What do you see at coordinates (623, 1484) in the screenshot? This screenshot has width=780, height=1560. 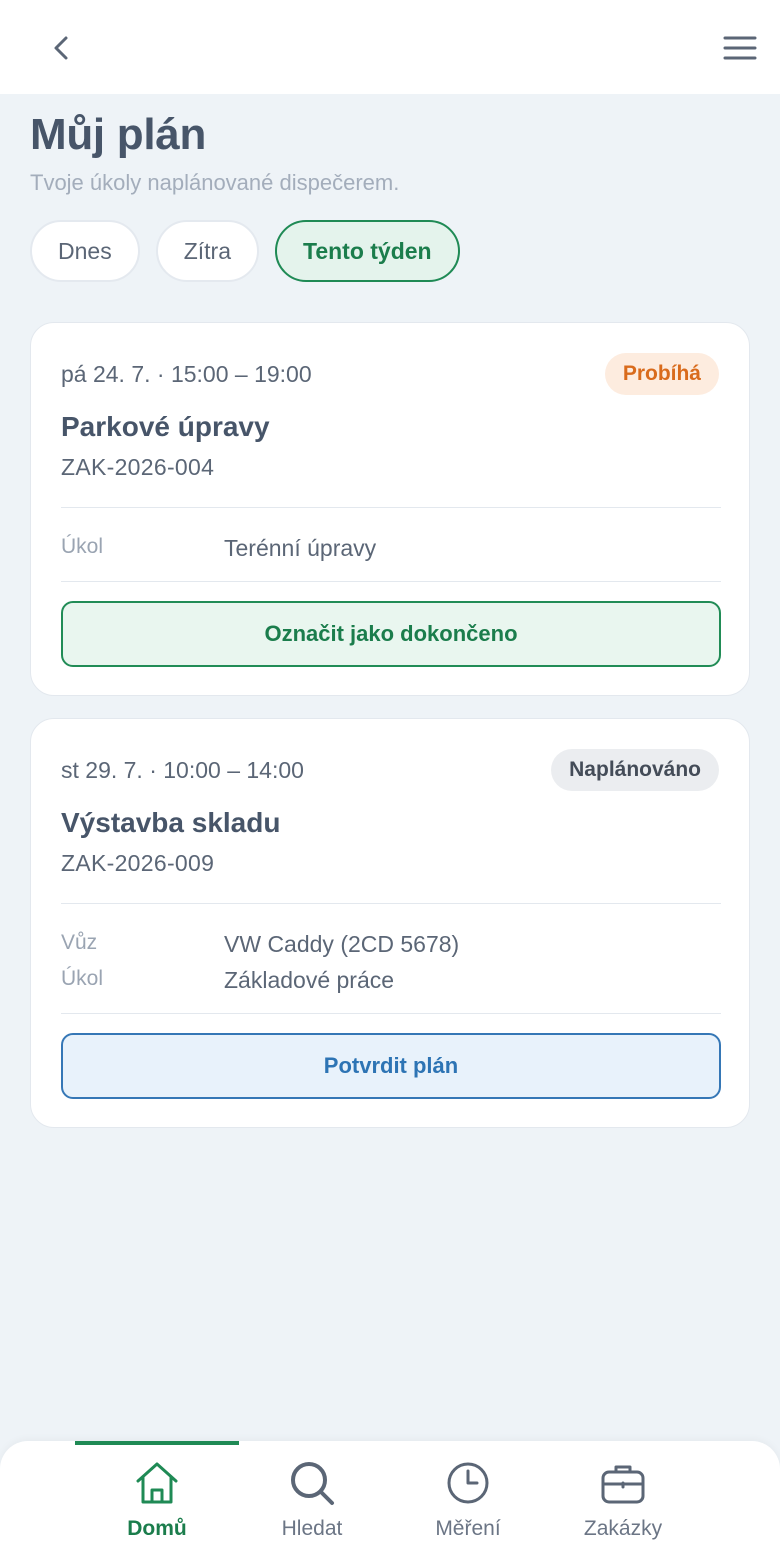 I see `briefcase-icon` at bounding box center [623, 1484].